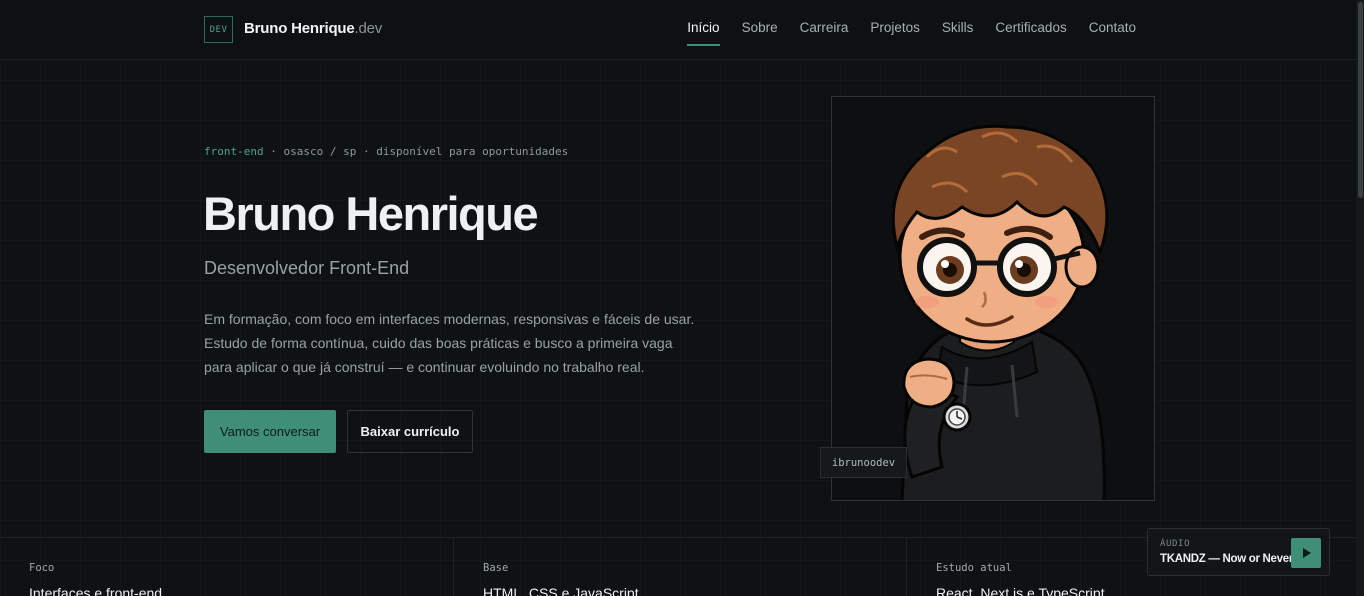 The height and width of the screenshot is (596, 1364). I want to click on contact-button: Vamos conversar, so click(270, 431).